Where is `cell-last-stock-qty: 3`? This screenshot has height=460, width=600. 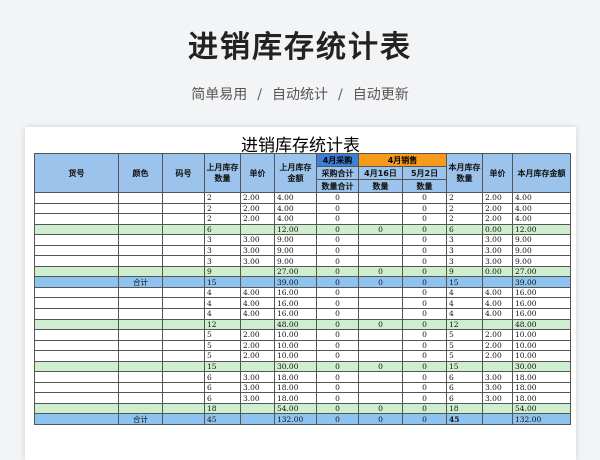
cell-last-stock-qty: 3 is located at coordinates (222, 240).